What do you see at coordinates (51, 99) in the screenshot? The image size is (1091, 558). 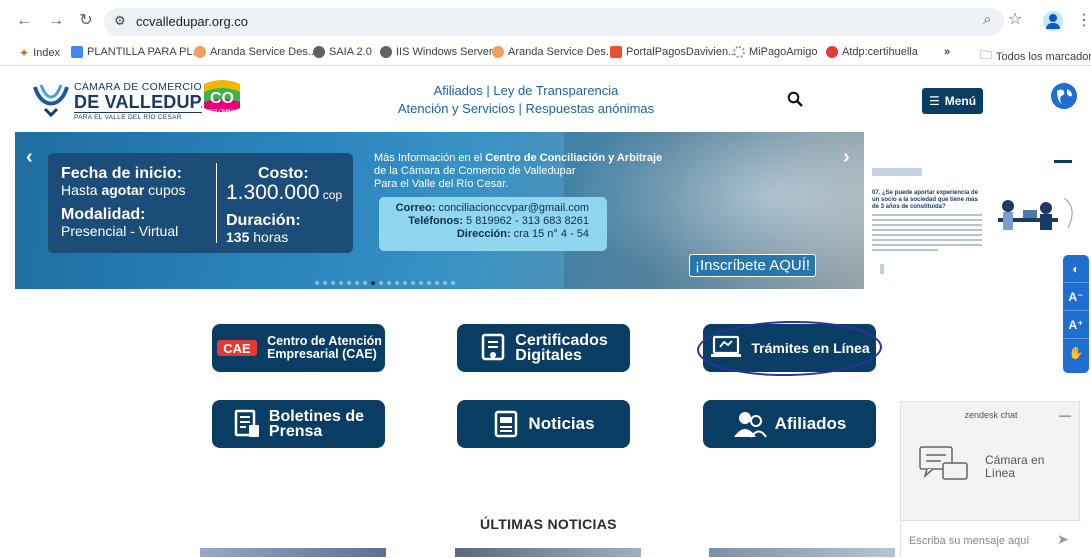 I see `ccv-logo-icon` at bounding box center [51, 99].